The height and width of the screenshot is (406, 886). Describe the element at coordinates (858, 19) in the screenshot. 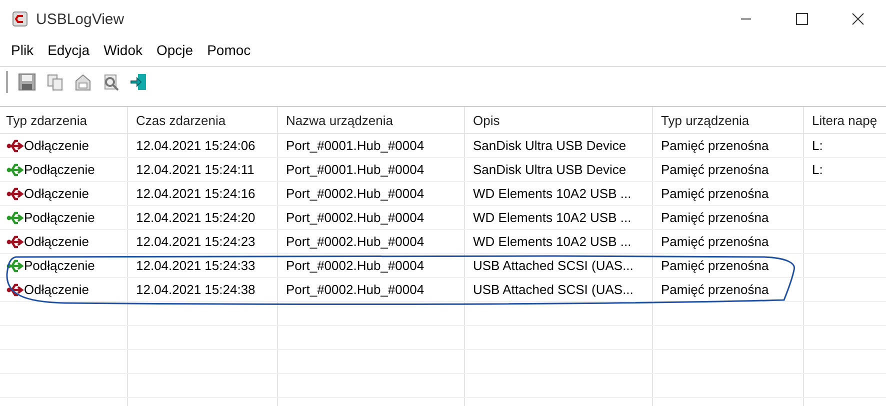

I see `close-icon` at that location.